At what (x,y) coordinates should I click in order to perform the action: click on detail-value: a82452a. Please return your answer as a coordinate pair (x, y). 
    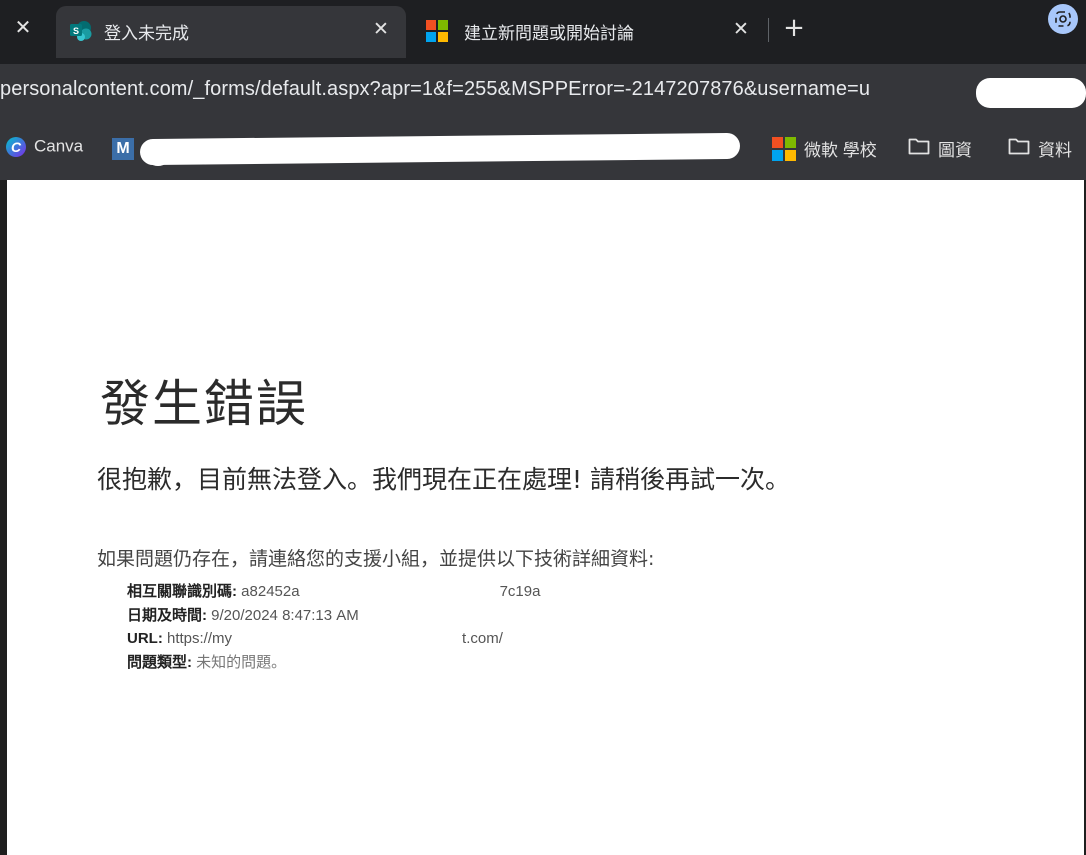
    Looking at the image, I should click on (270, 591).